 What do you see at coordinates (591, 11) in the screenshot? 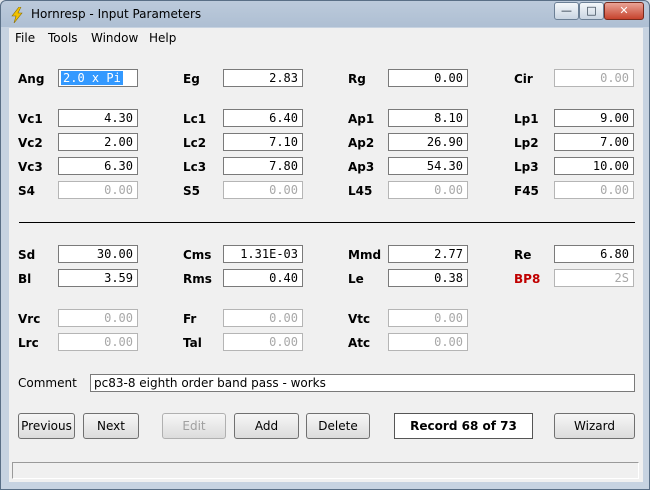
I see `maximize-button: □` at bounding box center [591, 11].